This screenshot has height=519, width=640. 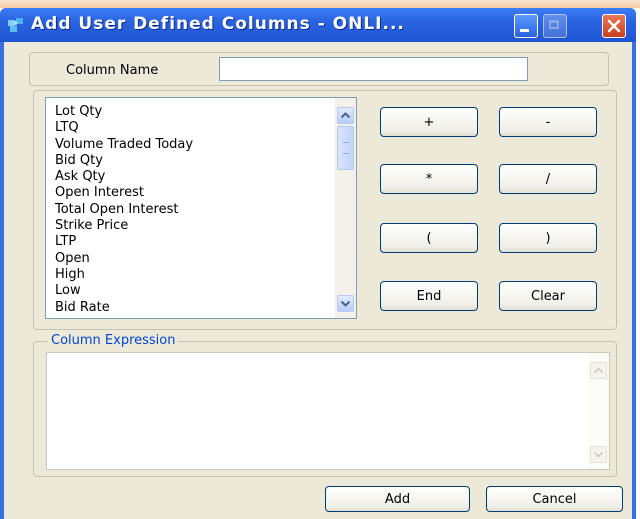 What do you see at coordinates (16, 25) in the screenshot?
I see `puzzle-icon` at bounding box center [16, 25].